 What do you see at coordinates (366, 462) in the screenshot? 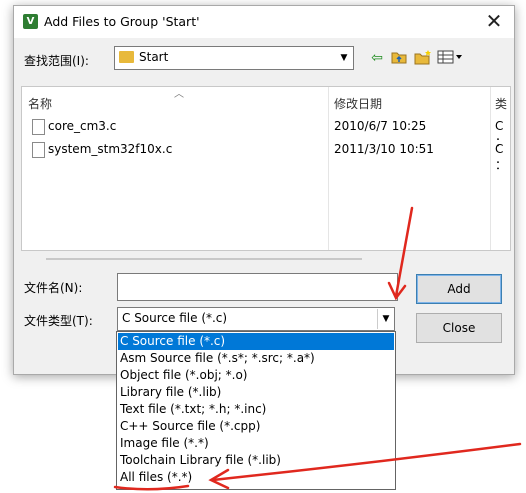
I see `arrow-to-all-files-annotation` at bounding box center [366, 462].